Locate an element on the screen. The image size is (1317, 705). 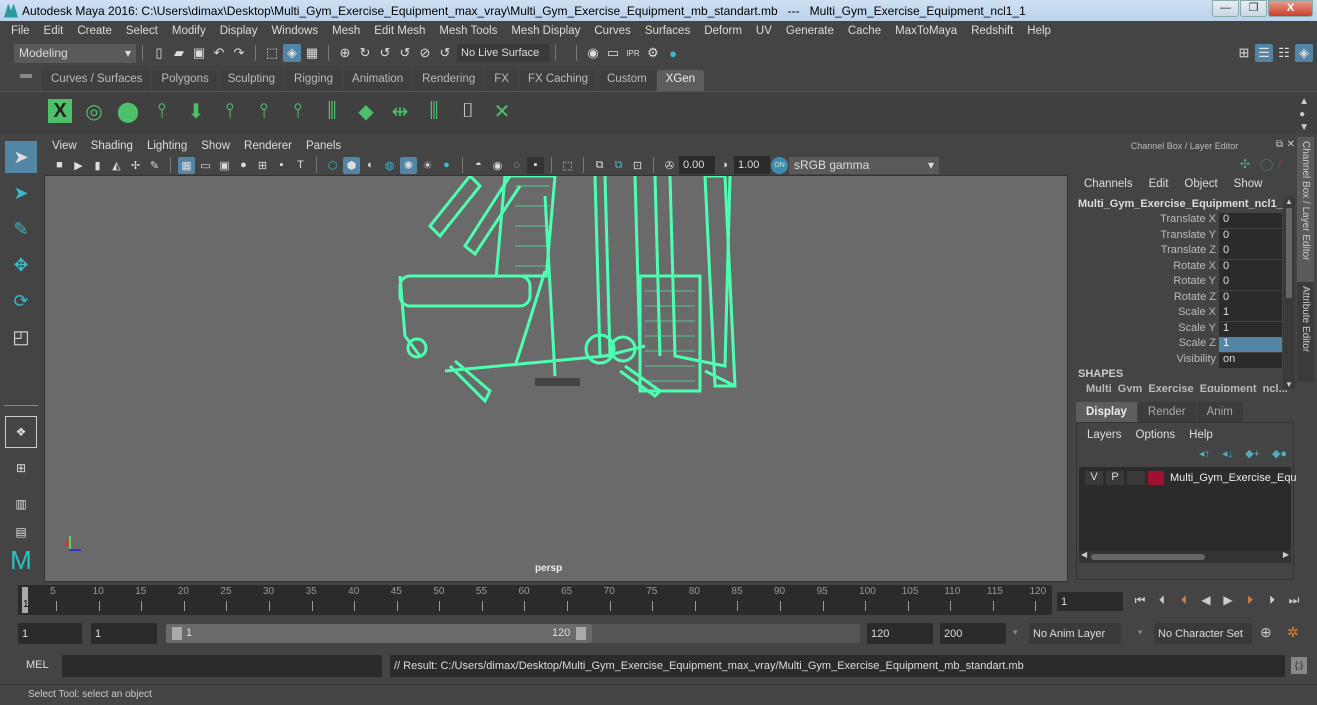
layer-tab-anim: Anim is located at coordinates (1219, 412).